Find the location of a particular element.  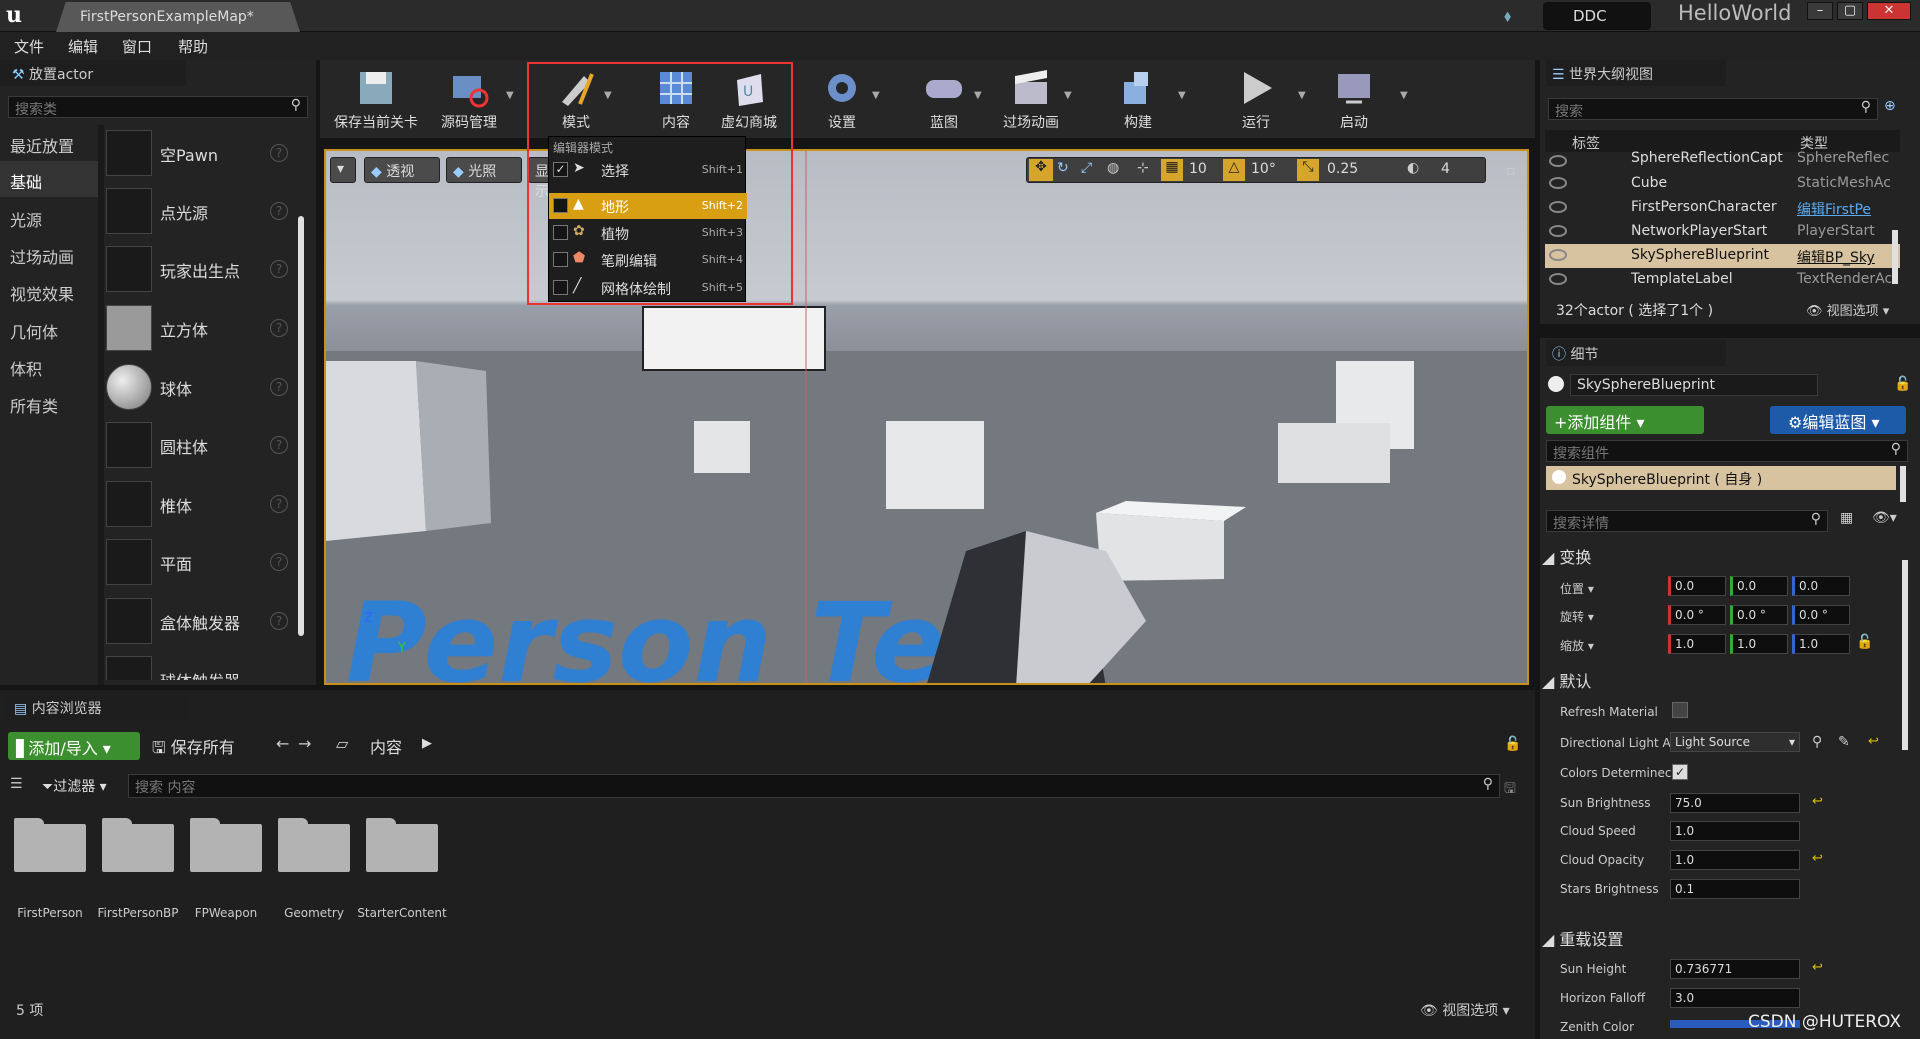

details-tab: ⓘ 细节 is located at coordinates (1636, 353).